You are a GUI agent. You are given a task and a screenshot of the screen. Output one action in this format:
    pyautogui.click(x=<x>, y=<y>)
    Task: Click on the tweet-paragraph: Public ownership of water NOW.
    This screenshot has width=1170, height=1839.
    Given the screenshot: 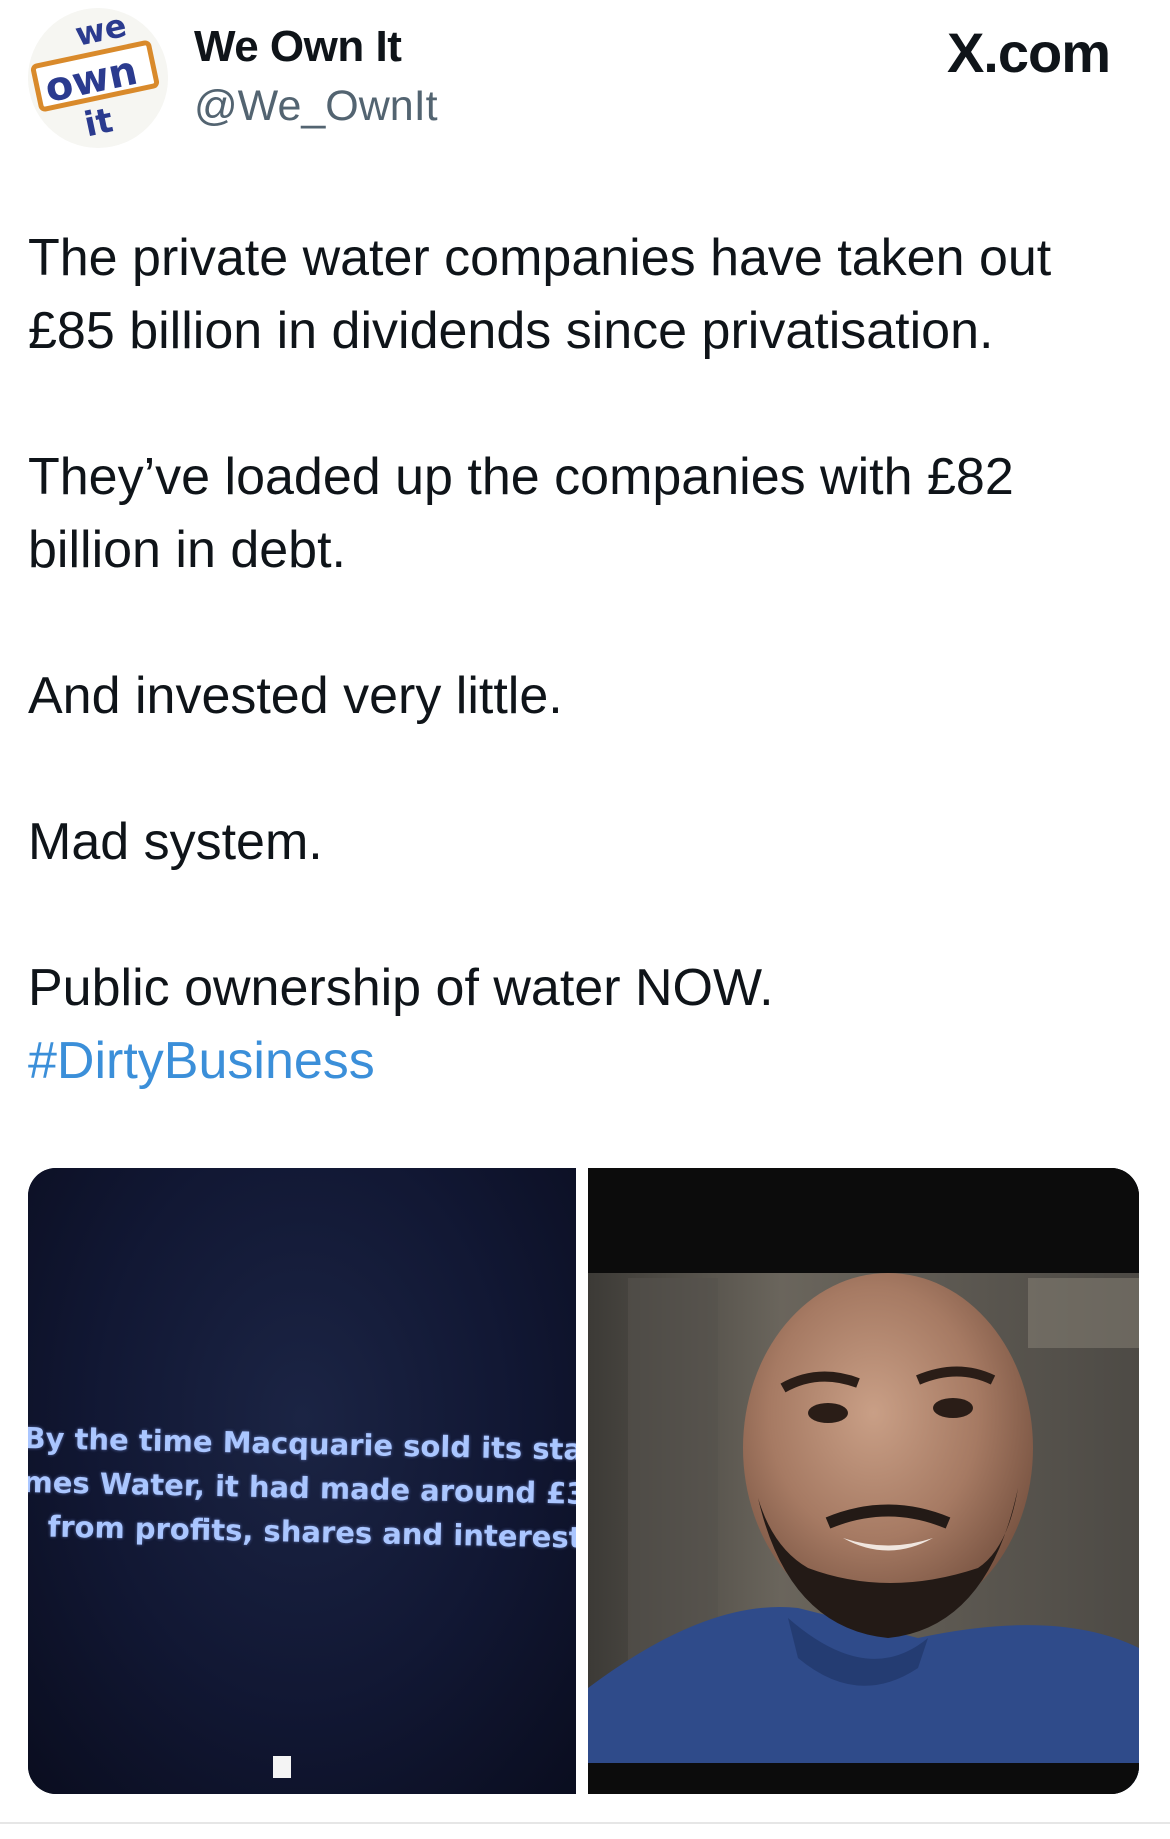 What is the action you would take?
    pyautogui.click(x=401, y=988)
    